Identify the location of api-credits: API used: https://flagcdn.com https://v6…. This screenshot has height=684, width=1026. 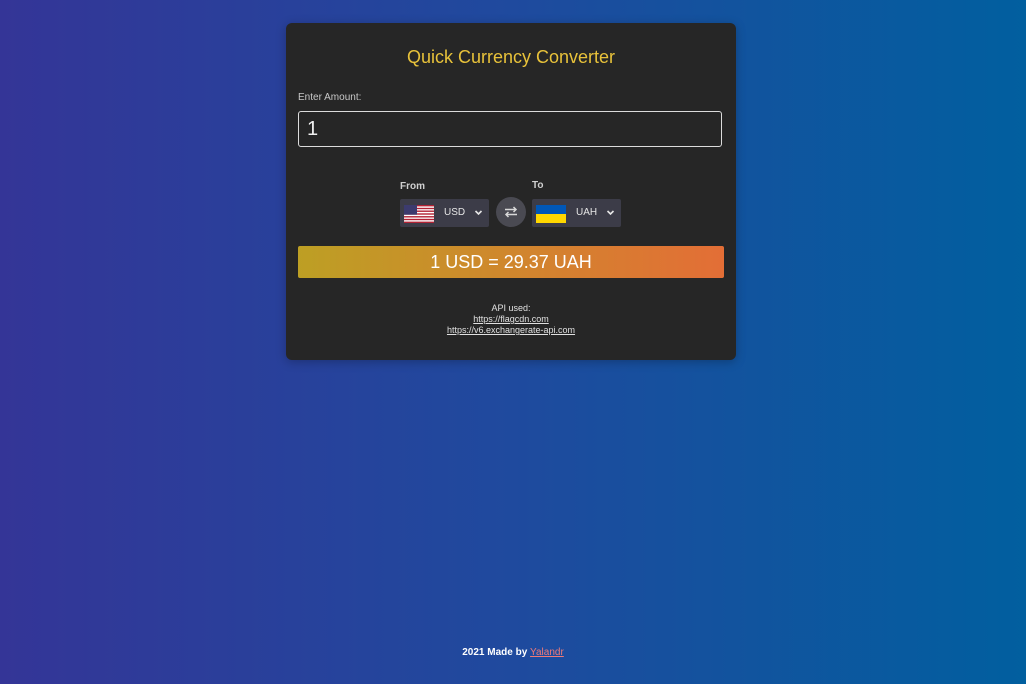
(511, 319).